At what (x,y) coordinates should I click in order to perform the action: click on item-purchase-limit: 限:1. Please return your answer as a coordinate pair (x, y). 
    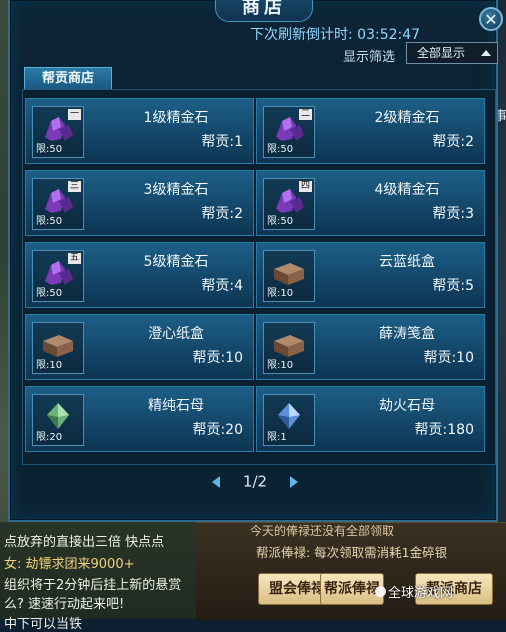
    Looking at the image, I should click on (277, 437).